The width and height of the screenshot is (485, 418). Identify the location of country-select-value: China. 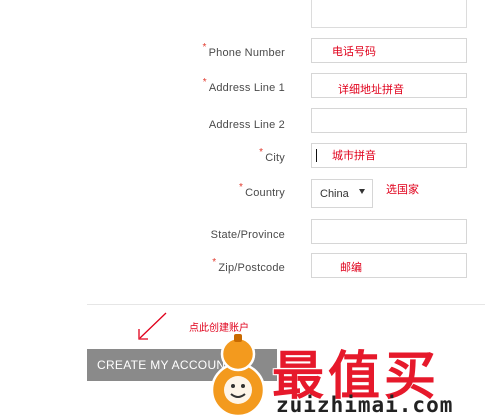
(334, 194).